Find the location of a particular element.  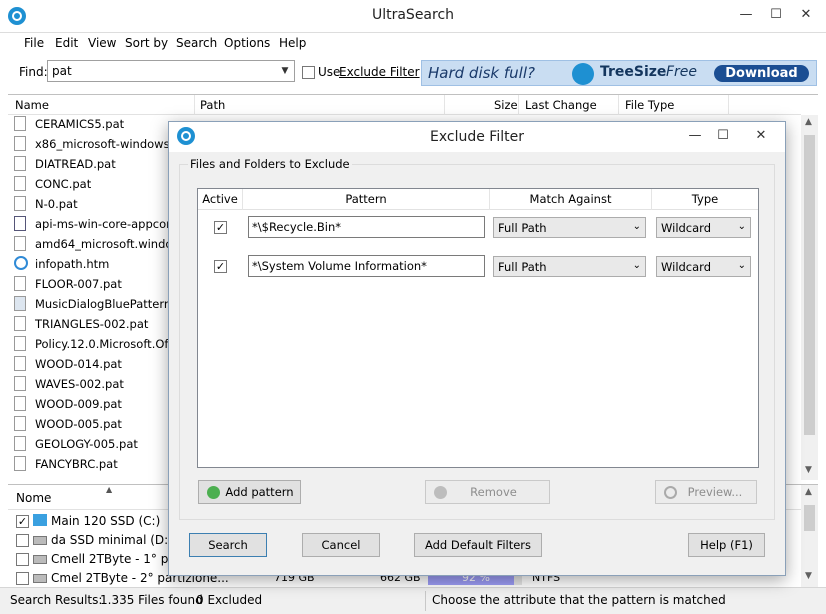

col-name: Name is located at coordinates (32, 105).